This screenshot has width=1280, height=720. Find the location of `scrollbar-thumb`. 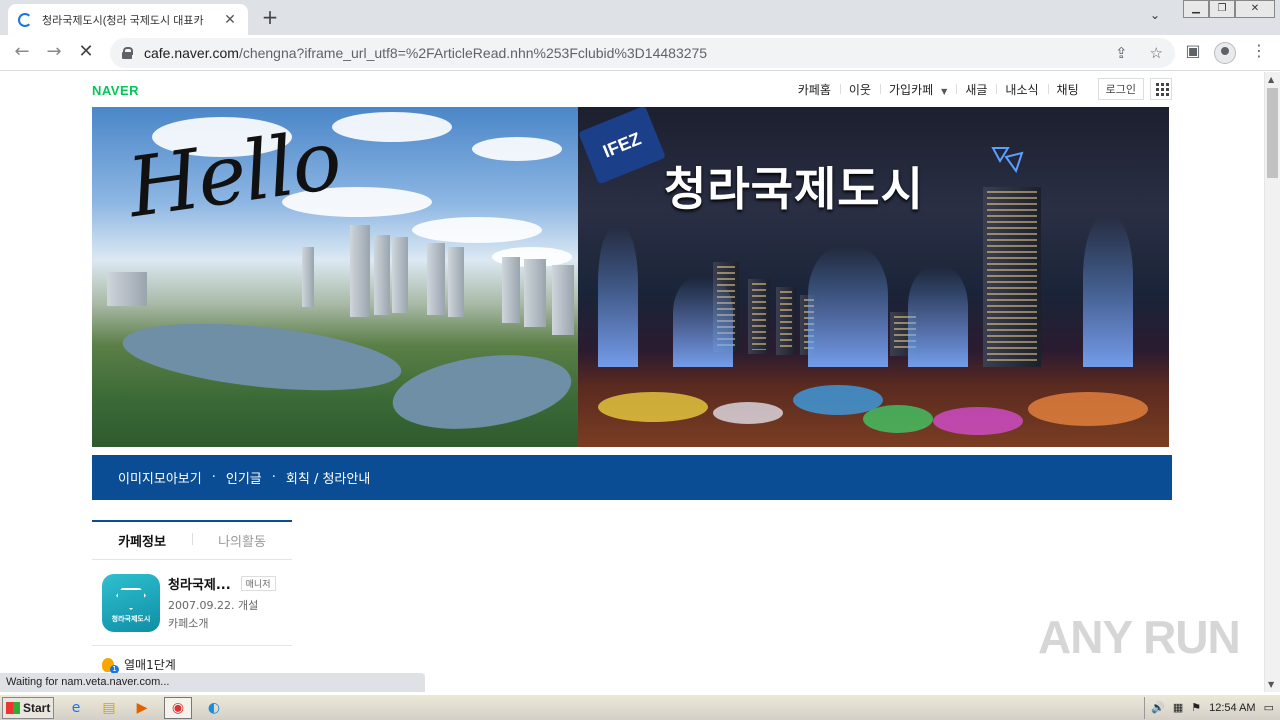

scrollbar-thumb is located at coordinates (1272, 133).